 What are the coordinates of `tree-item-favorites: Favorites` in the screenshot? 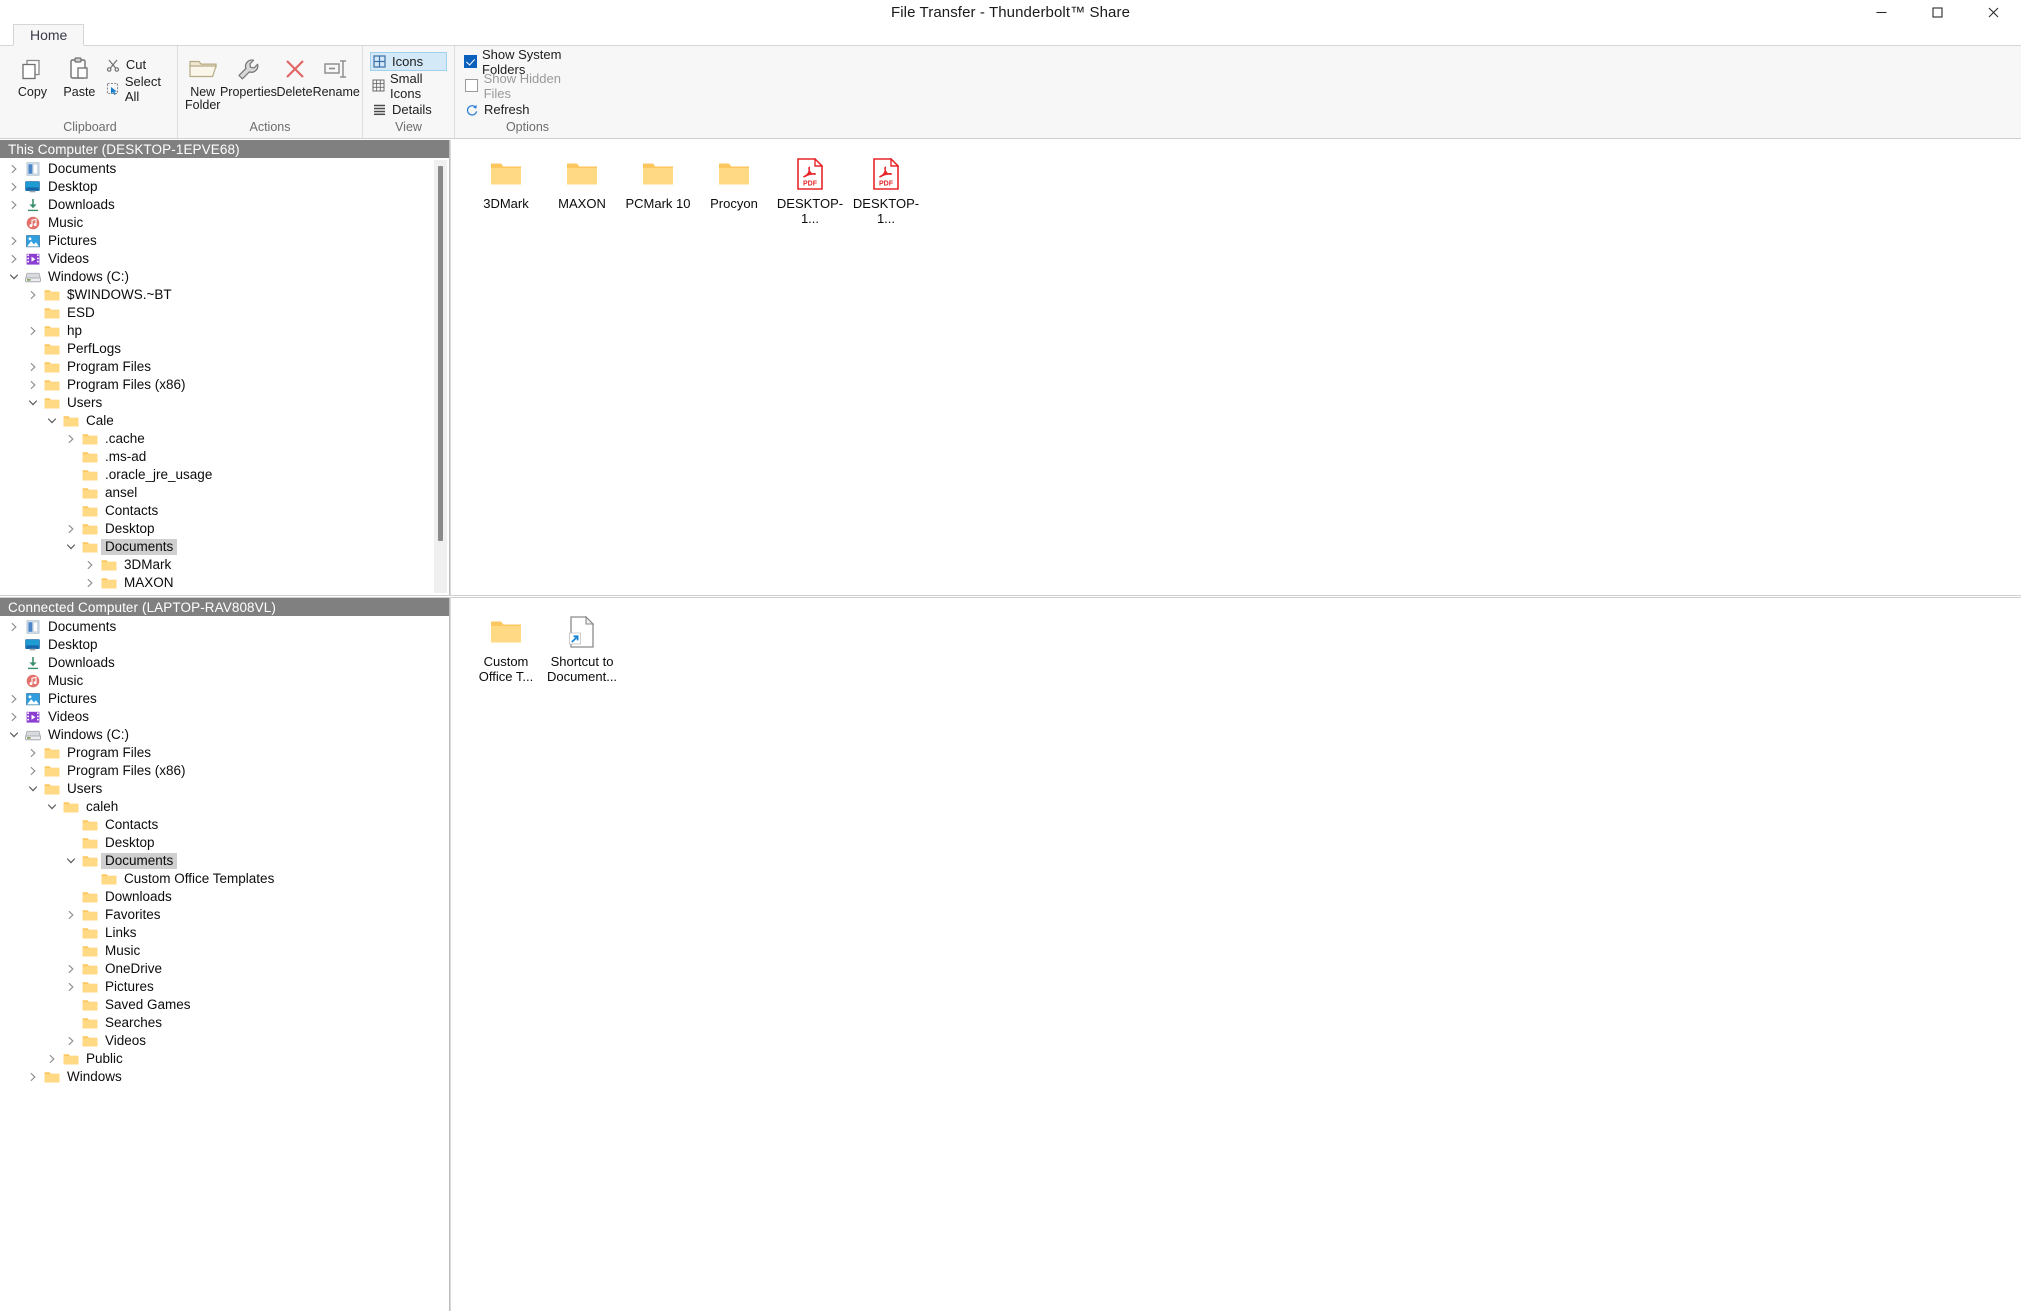 It's located at (224, 915).